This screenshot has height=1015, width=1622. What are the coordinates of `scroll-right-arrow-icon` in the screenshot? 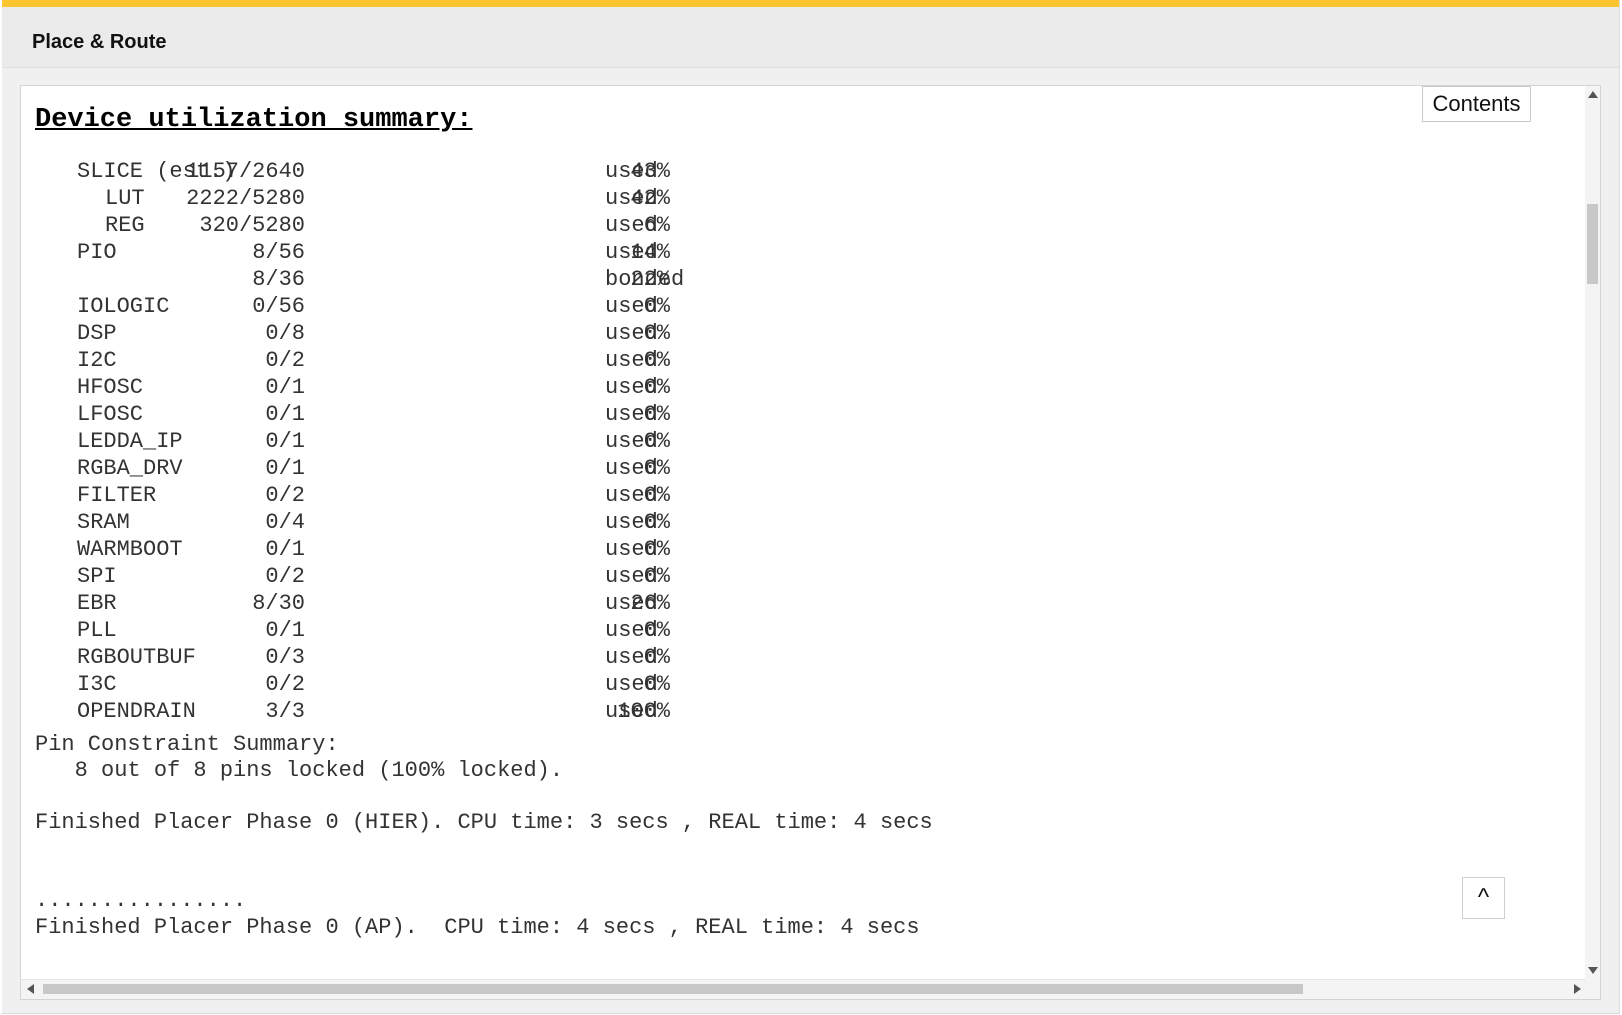 It's located at (1577, 989).